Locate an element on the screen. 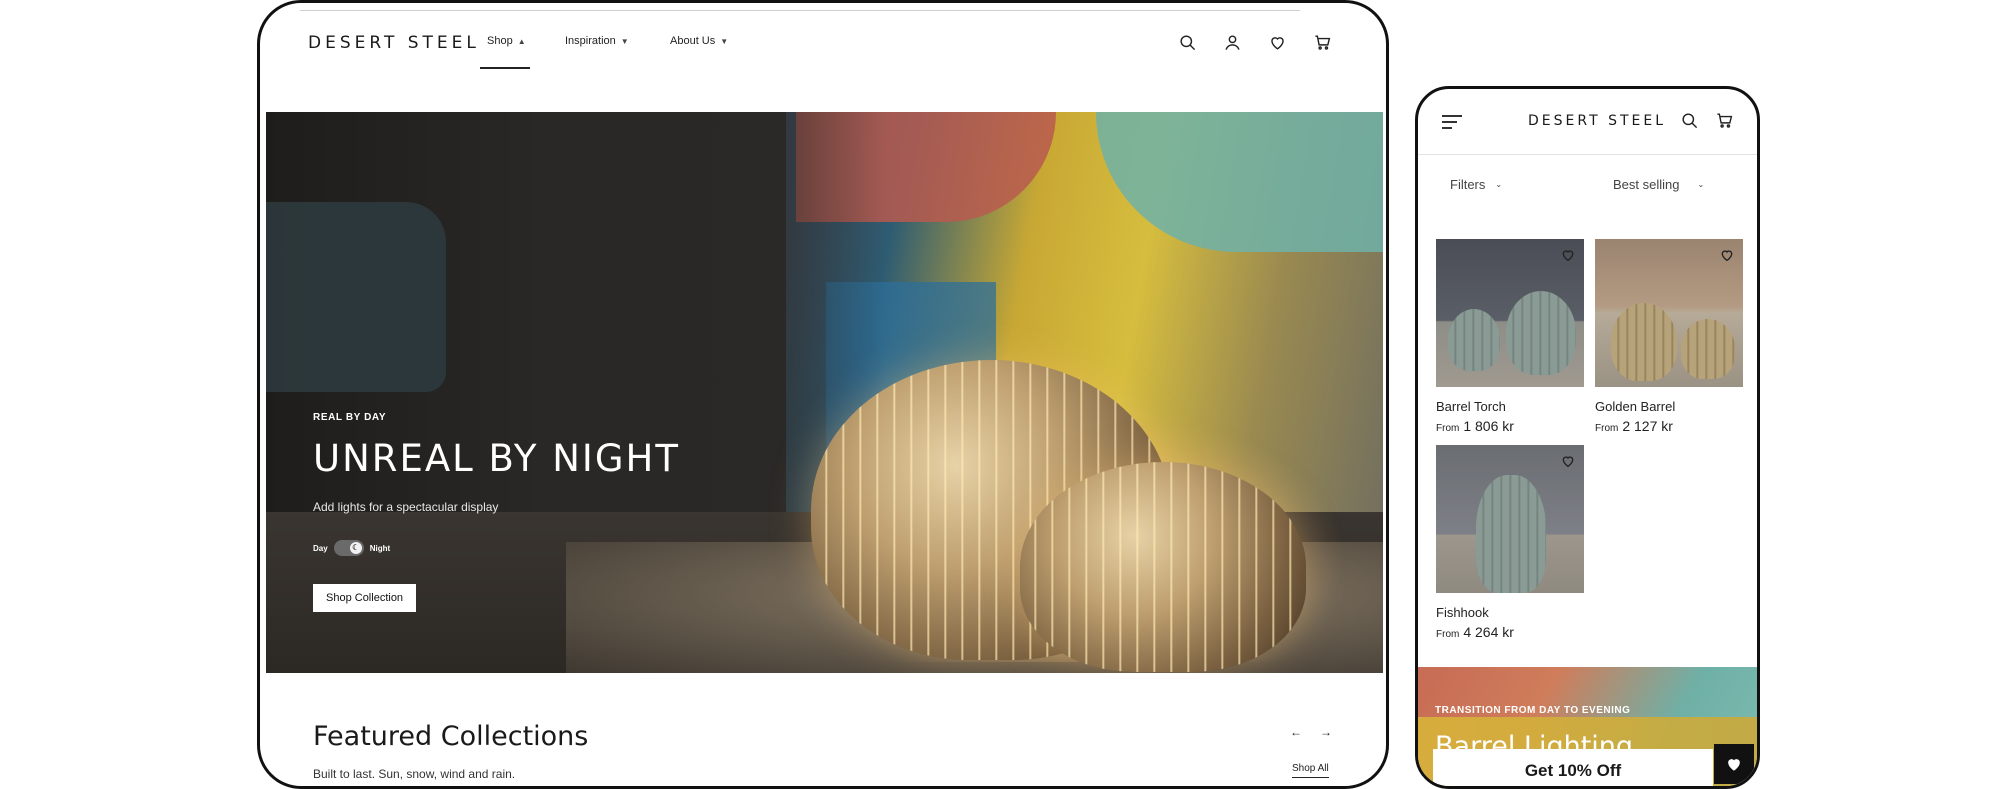  product-price: From 2 127 kr is located at coordinates (1669, 426).